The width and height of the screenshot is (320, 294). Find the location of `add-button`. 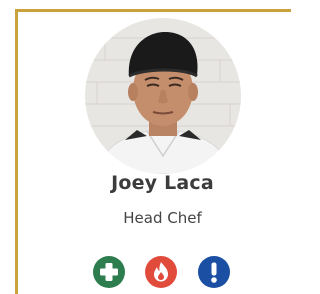

add-button is located at coordinates (109, 272).